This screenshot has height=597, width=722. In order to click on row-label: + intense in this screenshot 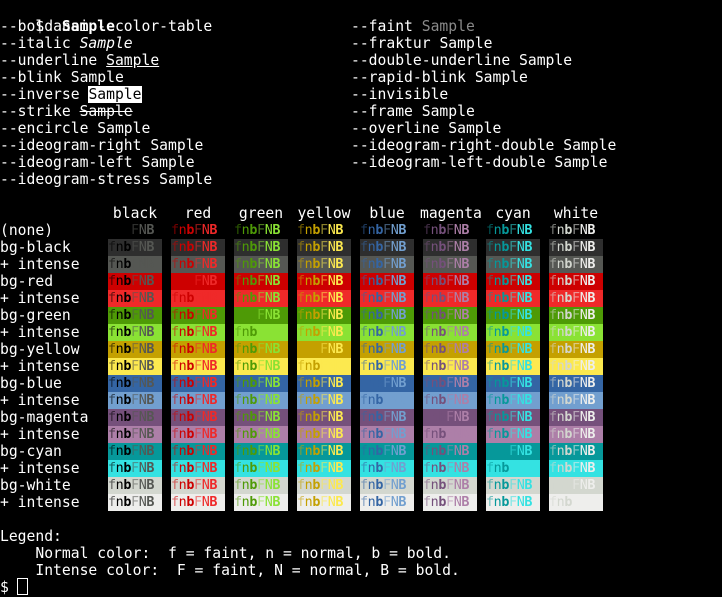, I will do `click(40, 434)`.